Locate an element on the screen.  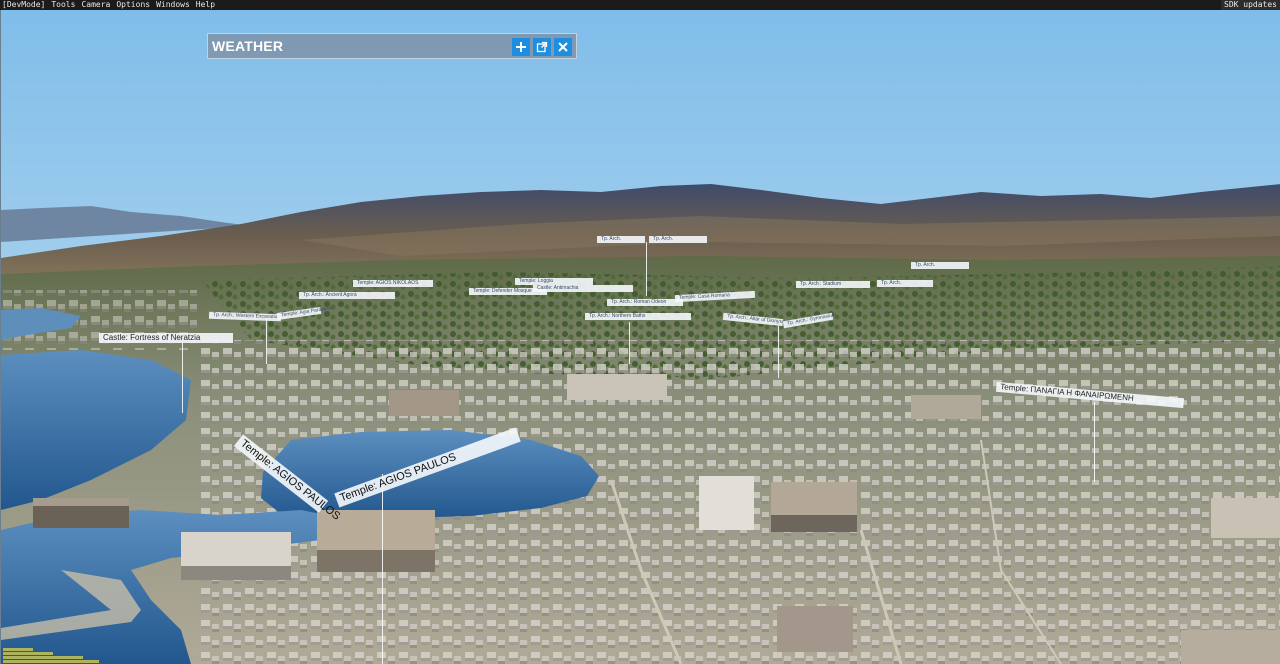
debug-overlay is located at coordinates (51, 655).